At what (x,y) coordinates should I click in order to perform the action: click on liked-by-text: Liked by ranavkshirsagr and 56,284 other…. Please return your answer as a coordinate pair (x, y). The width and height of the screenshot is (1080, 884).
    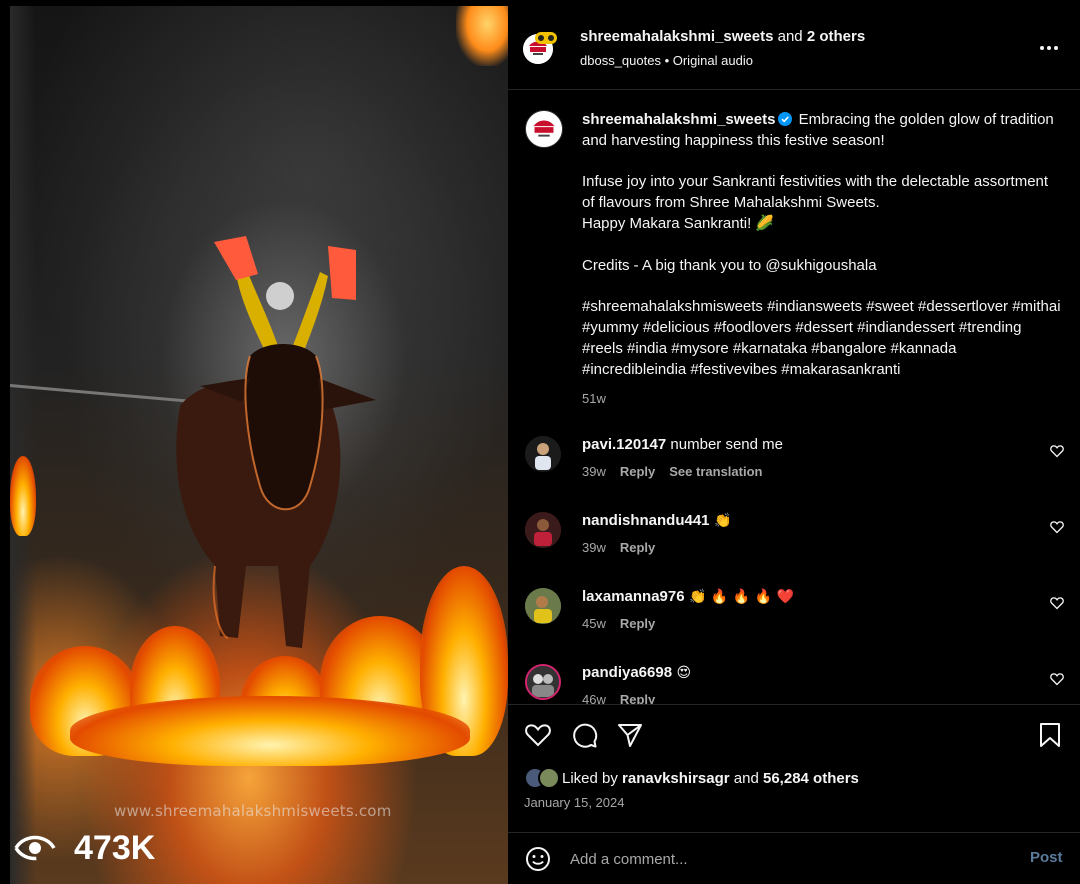
    Looking at the image, I should click on (710, 778).